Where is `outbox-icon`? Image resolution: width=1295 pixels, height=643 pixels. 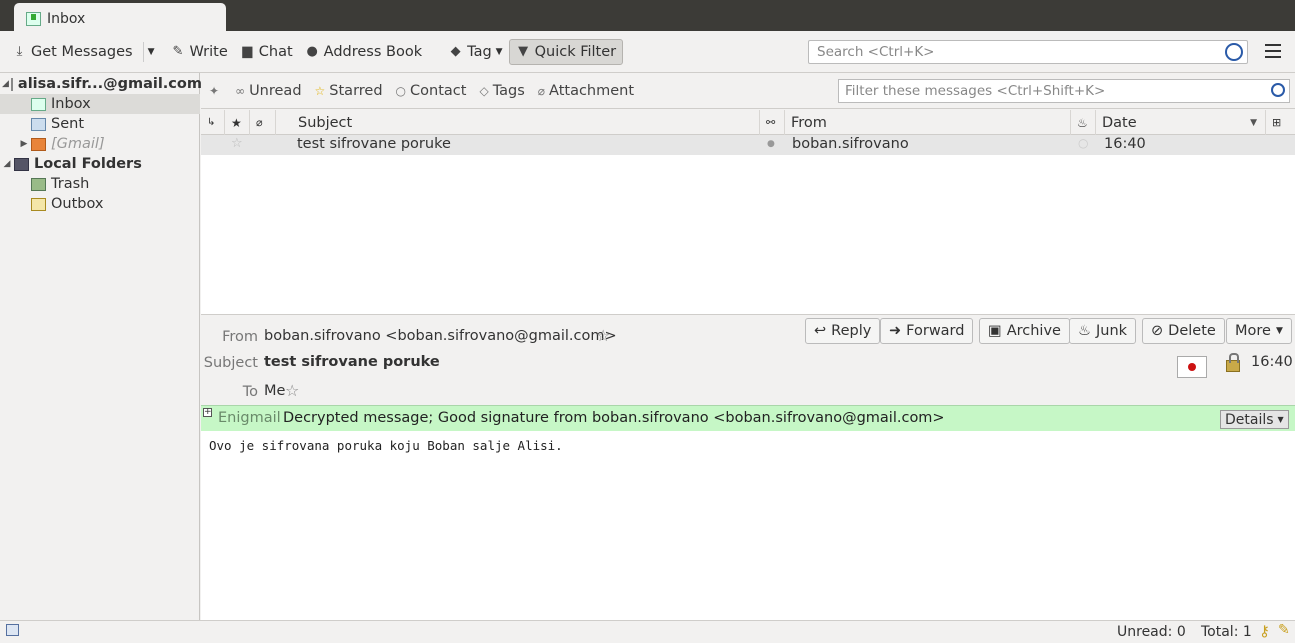 outbox-icon is located at coordinates (38, 204).